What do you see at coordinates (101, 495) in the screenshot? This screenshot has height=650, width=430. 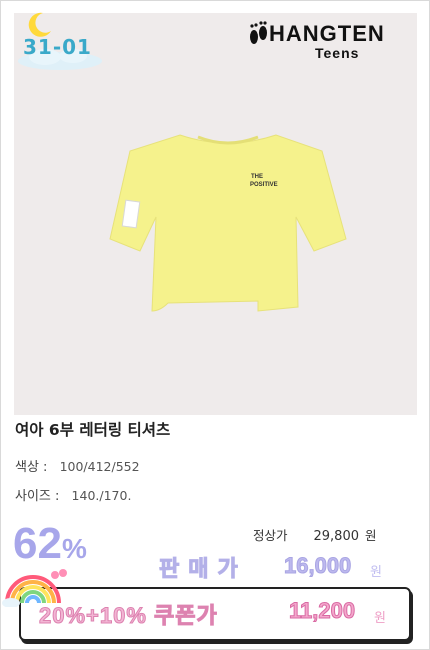 I see `spec-size-value: 140./170.` at bounding box center [101, 495].